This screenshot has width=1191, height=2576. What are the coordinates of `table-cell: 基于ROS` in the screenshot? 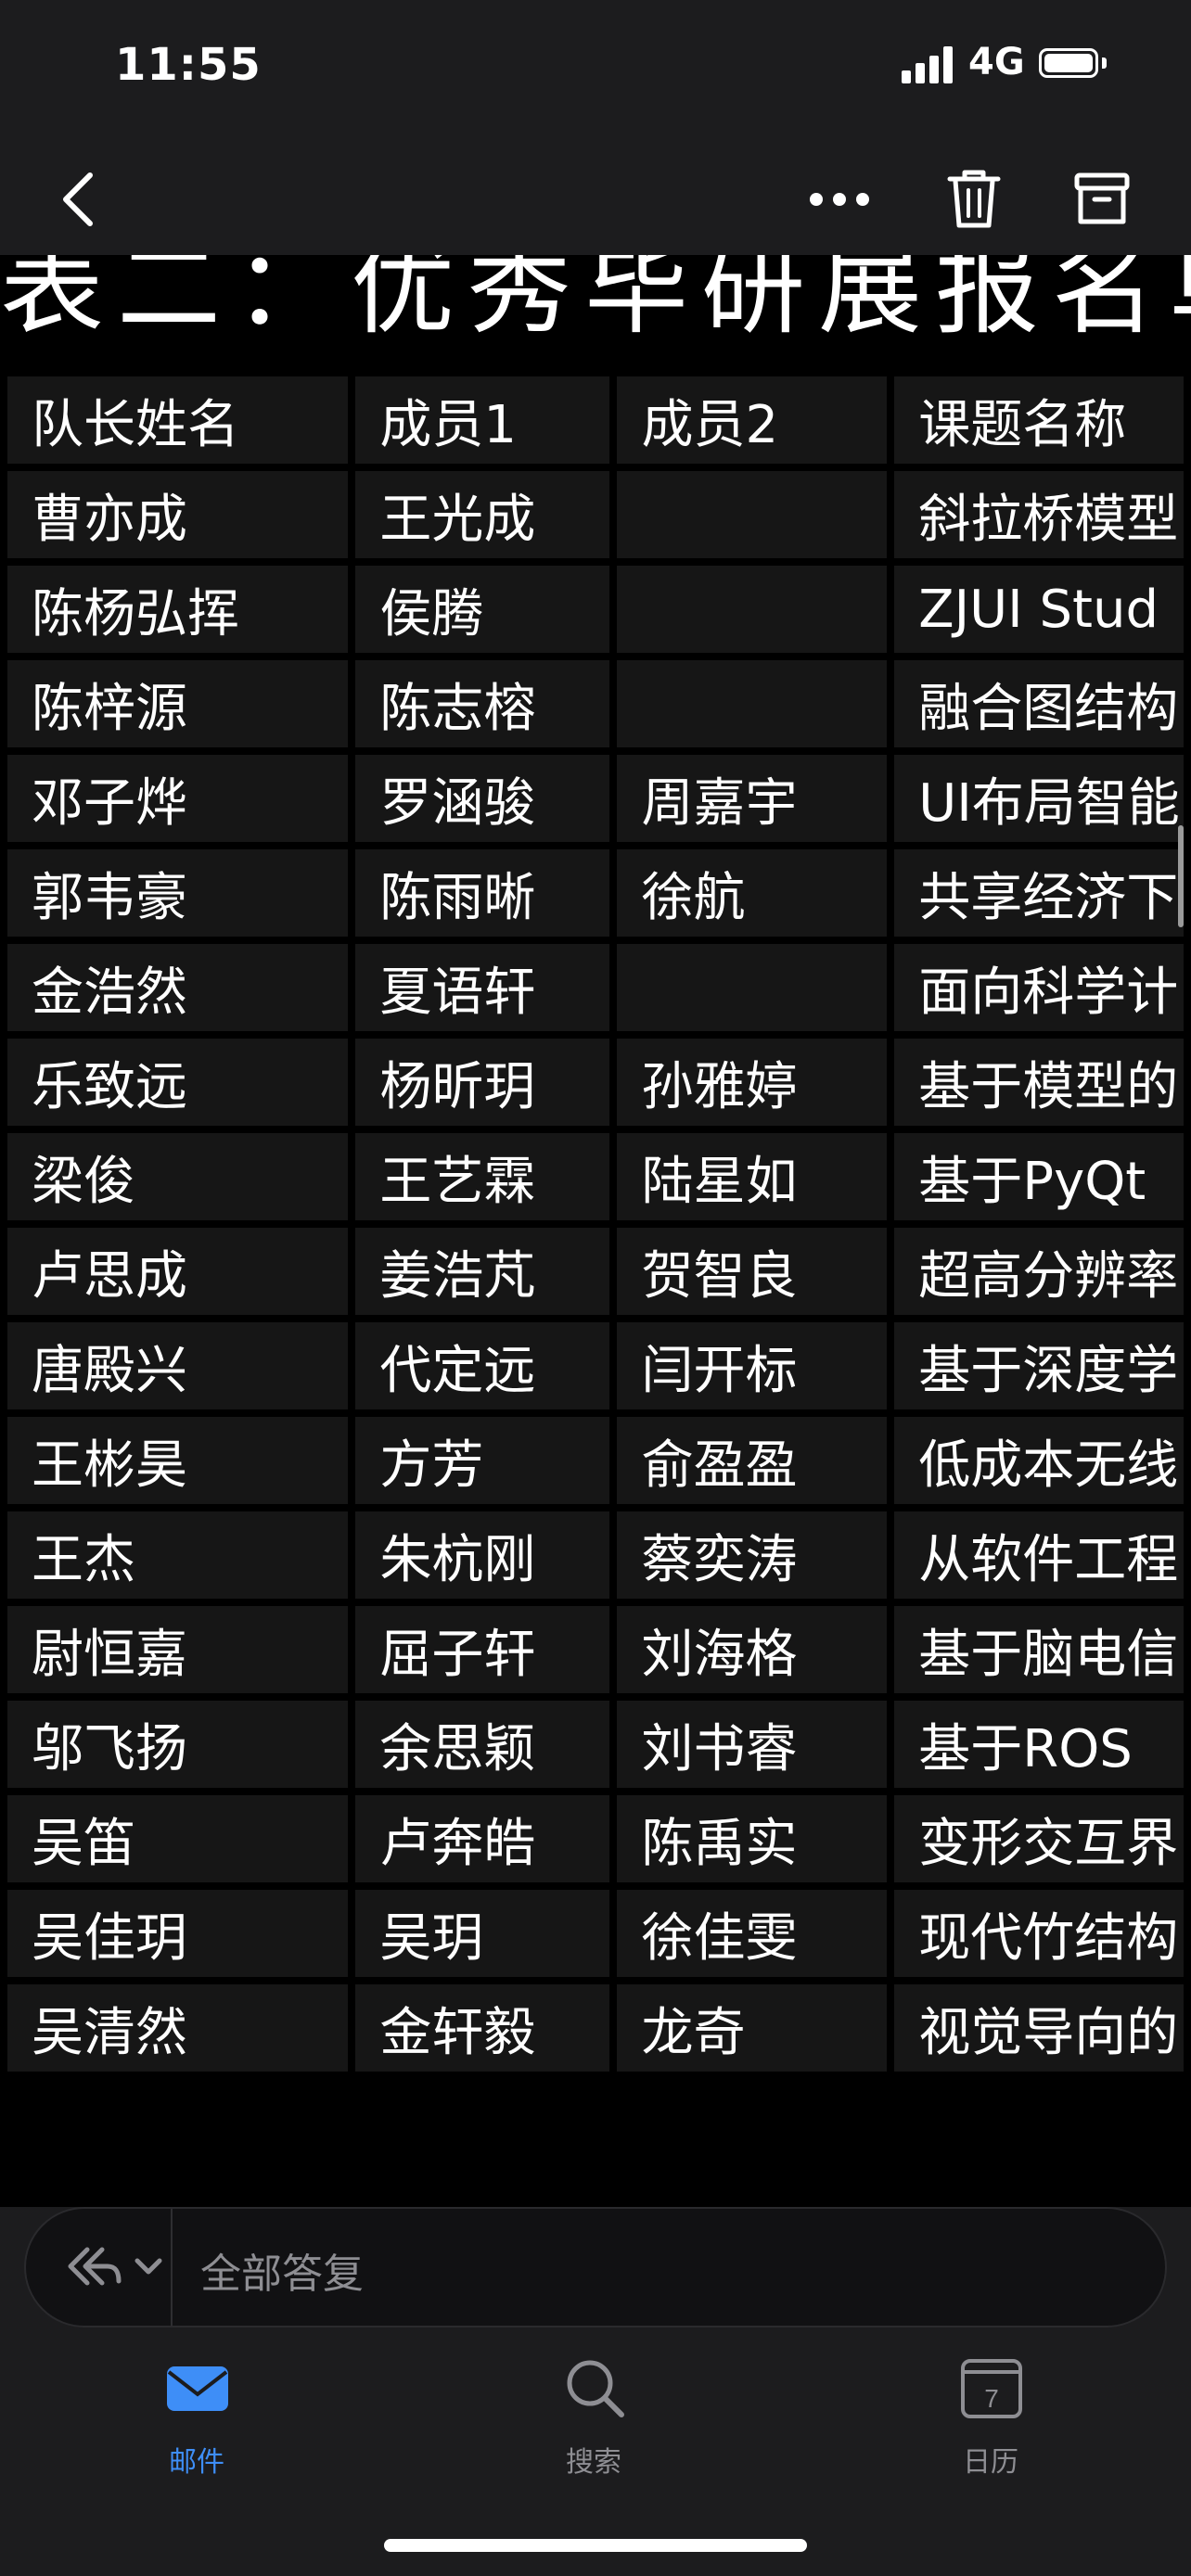 It's located at (1039, 1744).